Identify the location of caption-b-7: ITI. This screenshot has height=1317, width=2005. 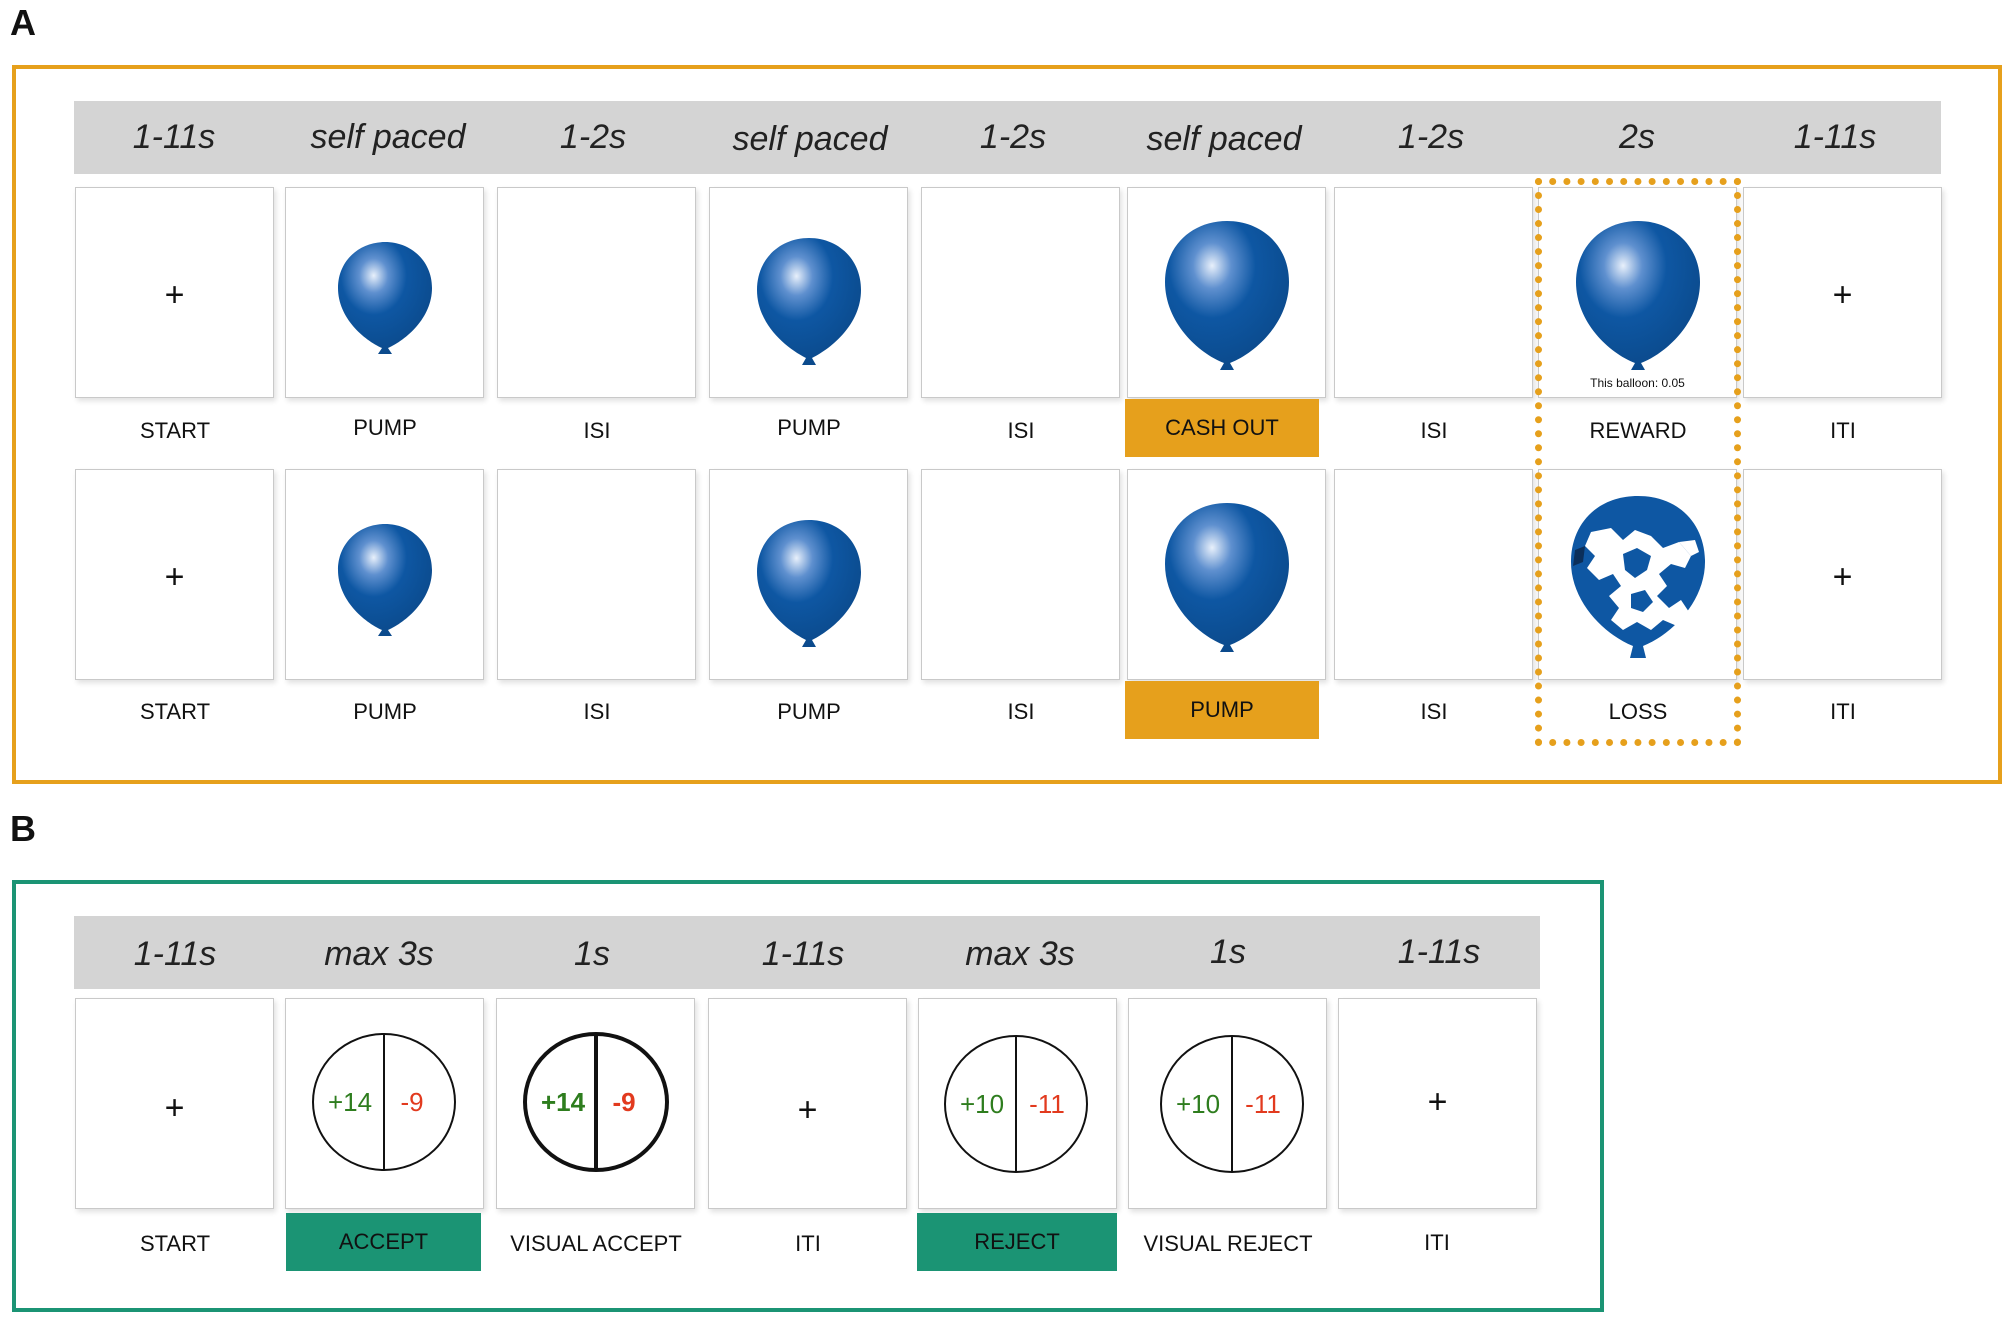
(1437, 1242).